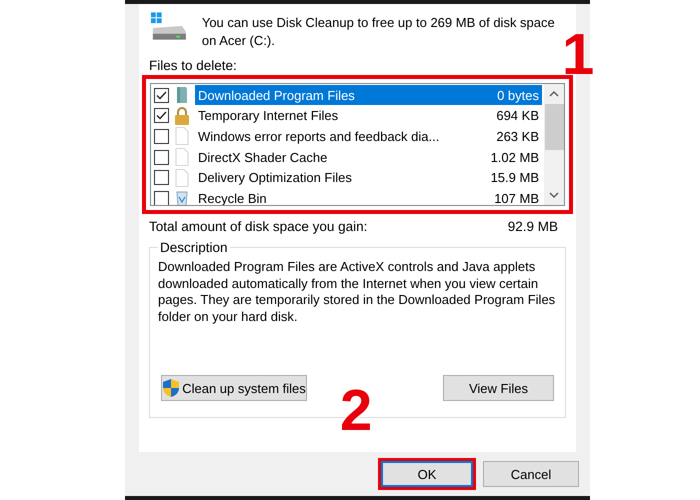  What do you see at coordinates (379, 32) in the screenshot?
I see `info-message: You can use Disk Cleanup to free up to 269 MB of disk space on Acer (C:).` at bounding box center [379, 32].